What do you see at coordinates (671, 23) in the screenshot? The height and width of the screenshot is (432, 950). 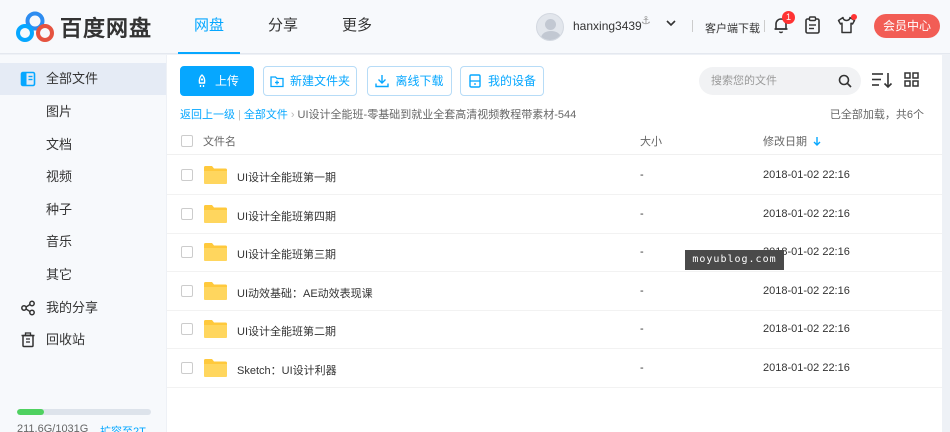 I see `chevron-down-icon` at bounding box center [671, 23].